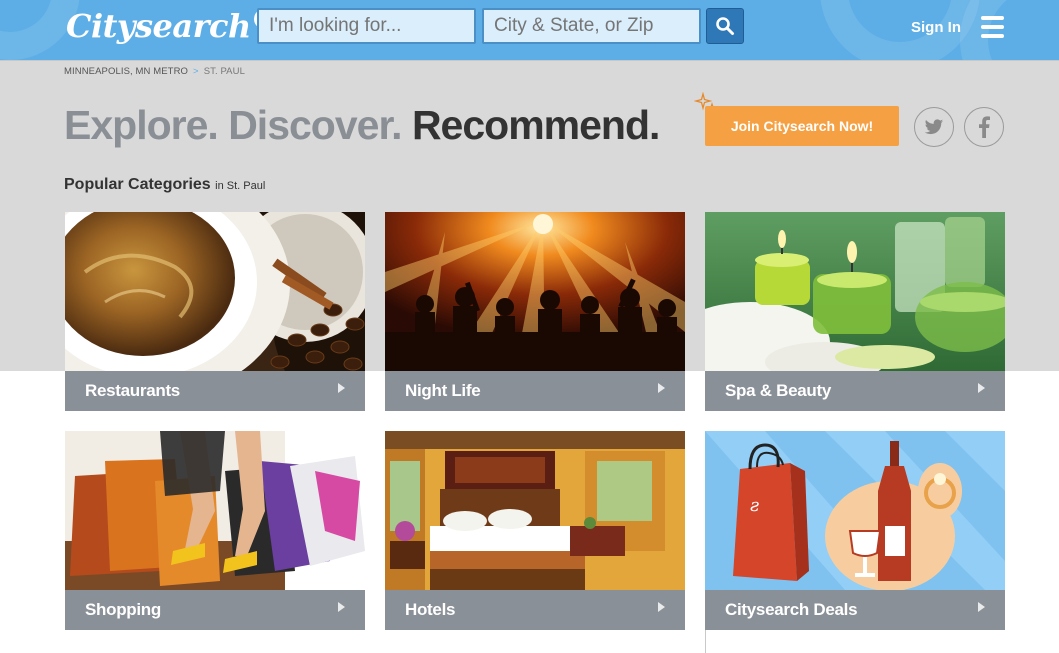  Describe the element at coordinates (315, 125) in the screenshot. I see `tagline-discover: Discover.` at that location.